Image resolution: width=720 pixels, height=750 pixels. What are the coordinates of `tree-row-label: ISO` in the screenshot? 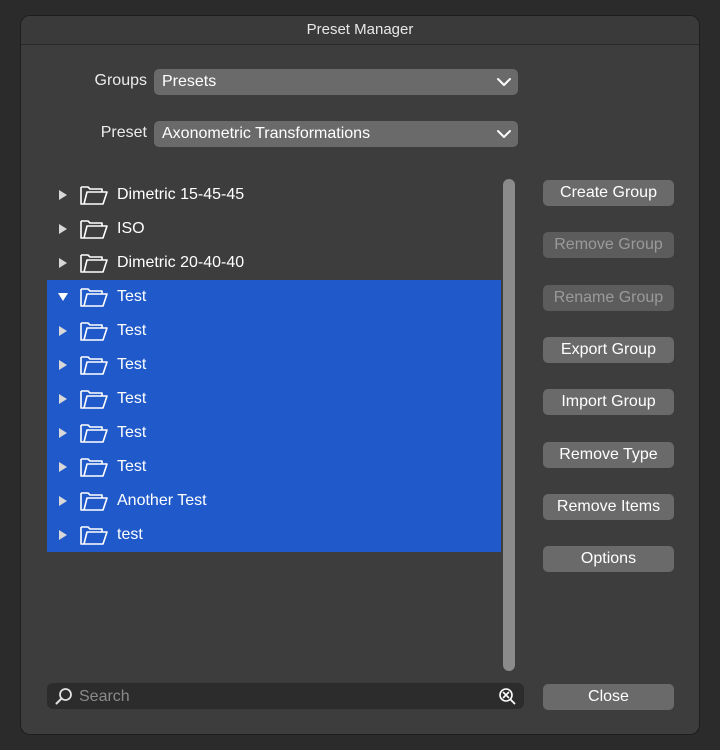 It's located at (131, 228).